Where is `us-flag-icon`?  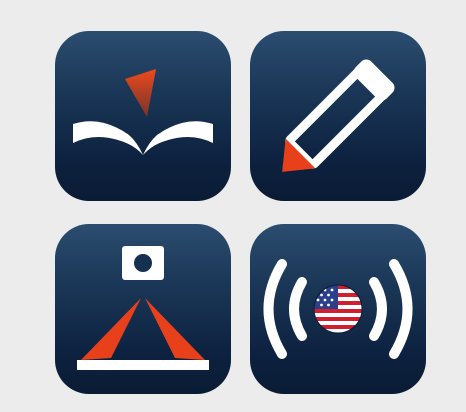 us-flag-icon is located at coordinates (338, 309).